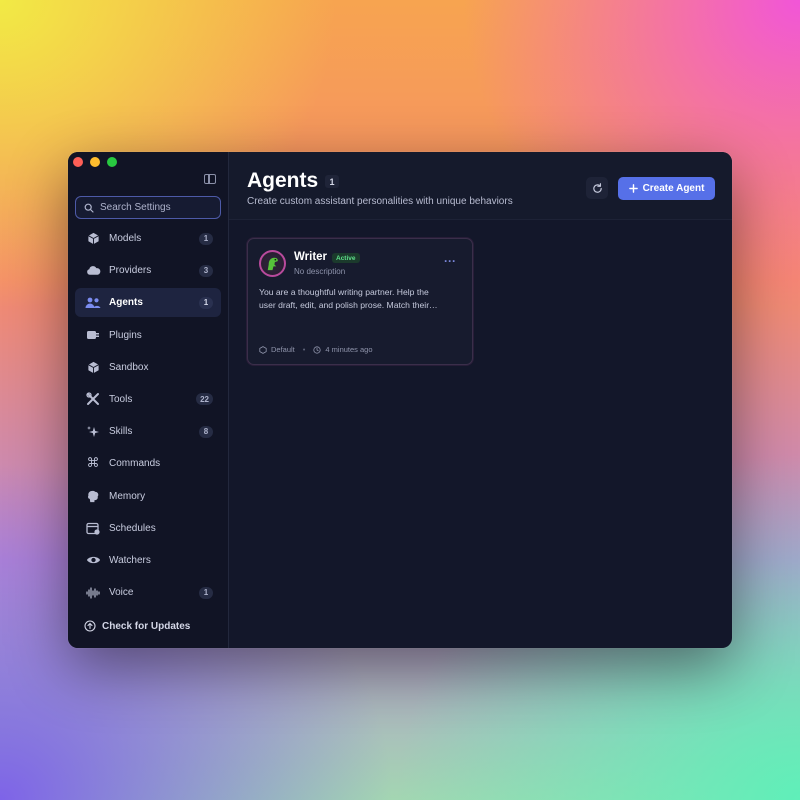  What do you see at coordinates (349, 349) in the screenshot?
I see `agent-updated-time: 4 minutes ago` at bounding box center [349, 349].